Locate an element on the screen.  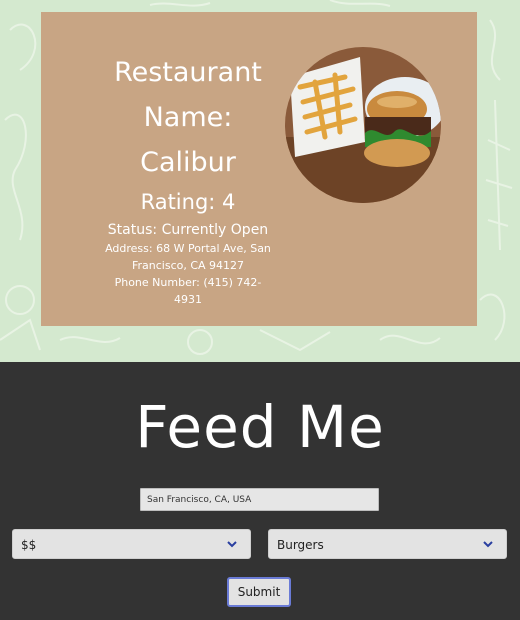
restaurant-photo is located at coordinates (363, 125).